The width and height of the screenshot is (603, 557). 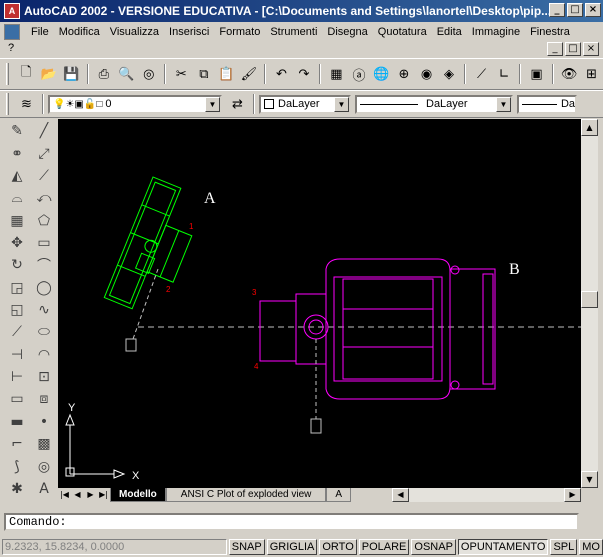 What do you see at coordinates (44, 288) in the screenshot?
I see `circle-icon: ◯` at bounding box center [44, 288].